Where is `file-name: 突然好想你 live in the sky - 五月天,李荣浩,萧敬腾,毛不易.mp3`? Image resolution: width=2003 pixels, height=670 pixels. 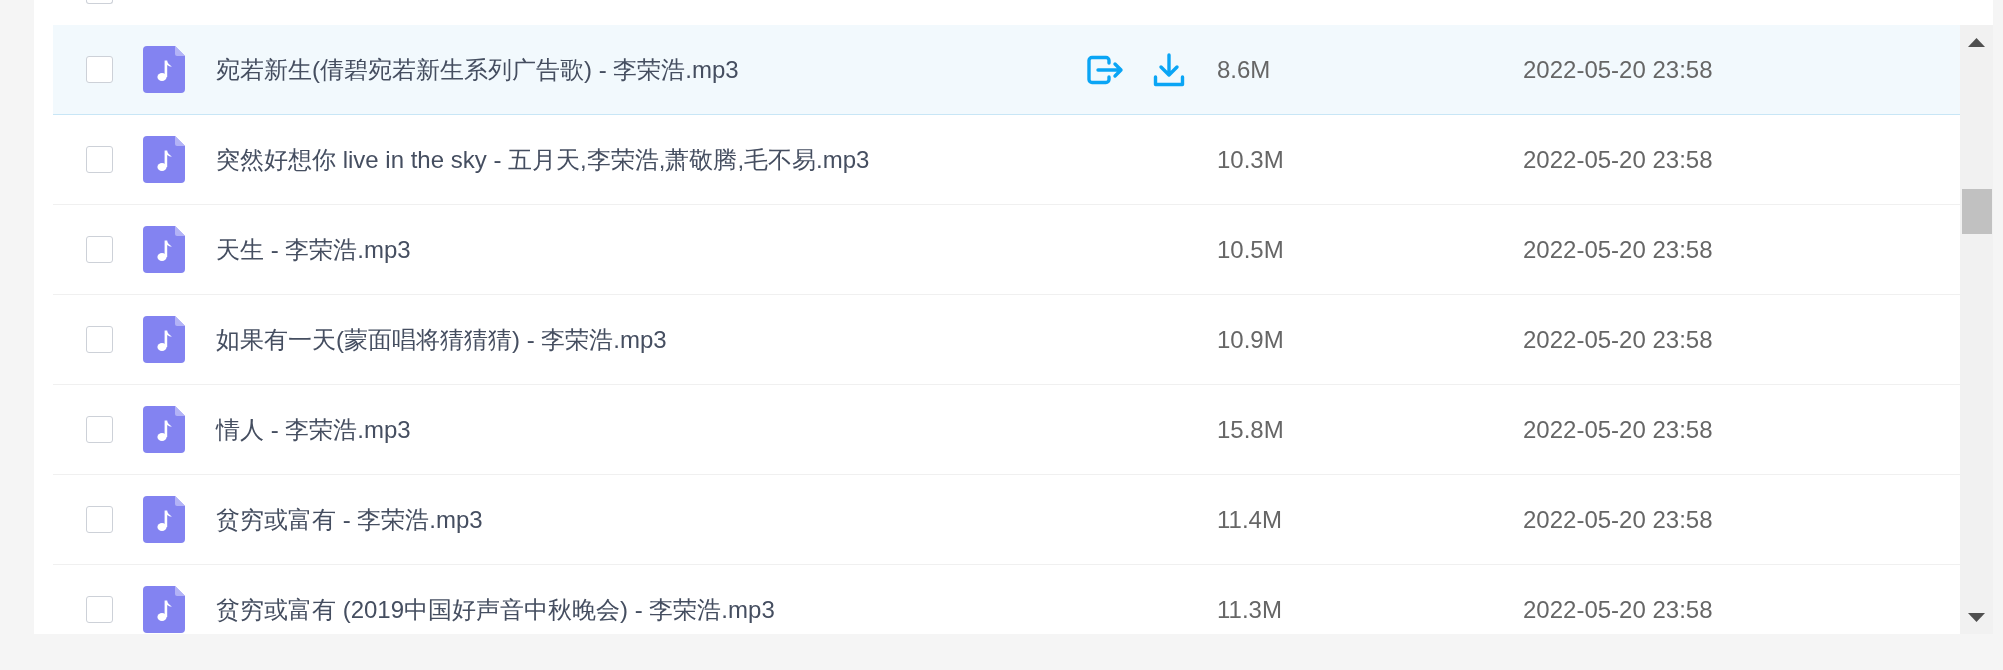
file-name: 突然好想你 live in the sky - 五月天,李荣浩,萧敬腾,毛不易.mp3 is located at coordinates (543, 159).